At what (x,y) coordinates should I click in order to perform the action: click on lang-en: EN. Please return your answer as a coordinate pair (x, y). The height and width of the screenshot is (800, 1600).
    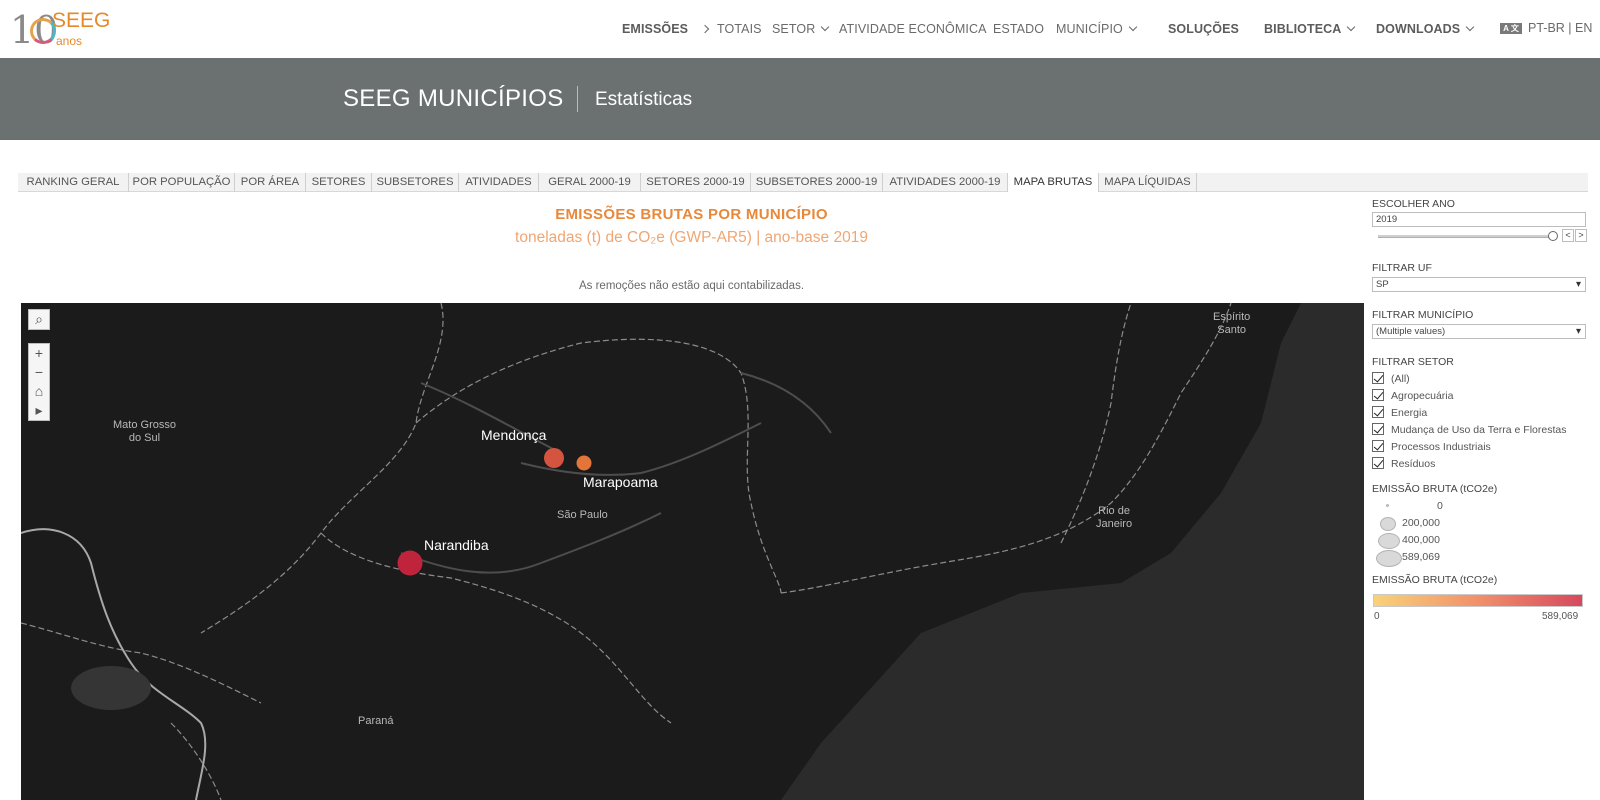
    Looking at the image, I should click on (1583, 28).